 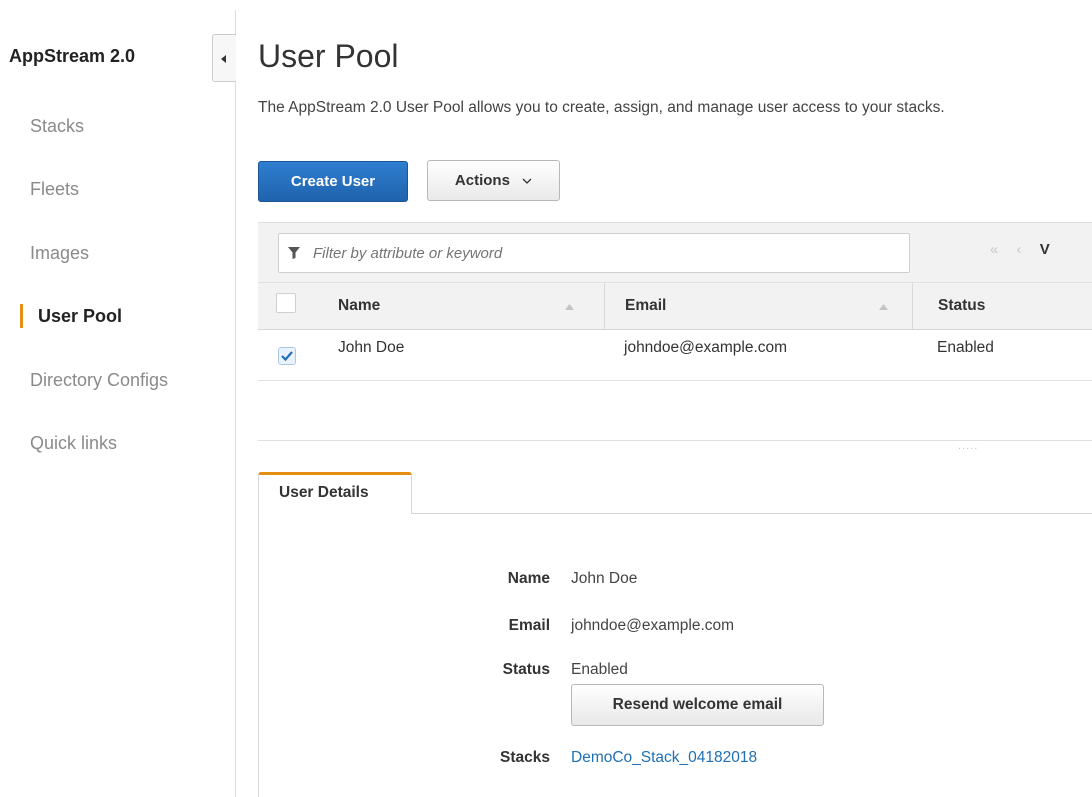 I want to click on pager-label: V, so click(x=1044, y=249).